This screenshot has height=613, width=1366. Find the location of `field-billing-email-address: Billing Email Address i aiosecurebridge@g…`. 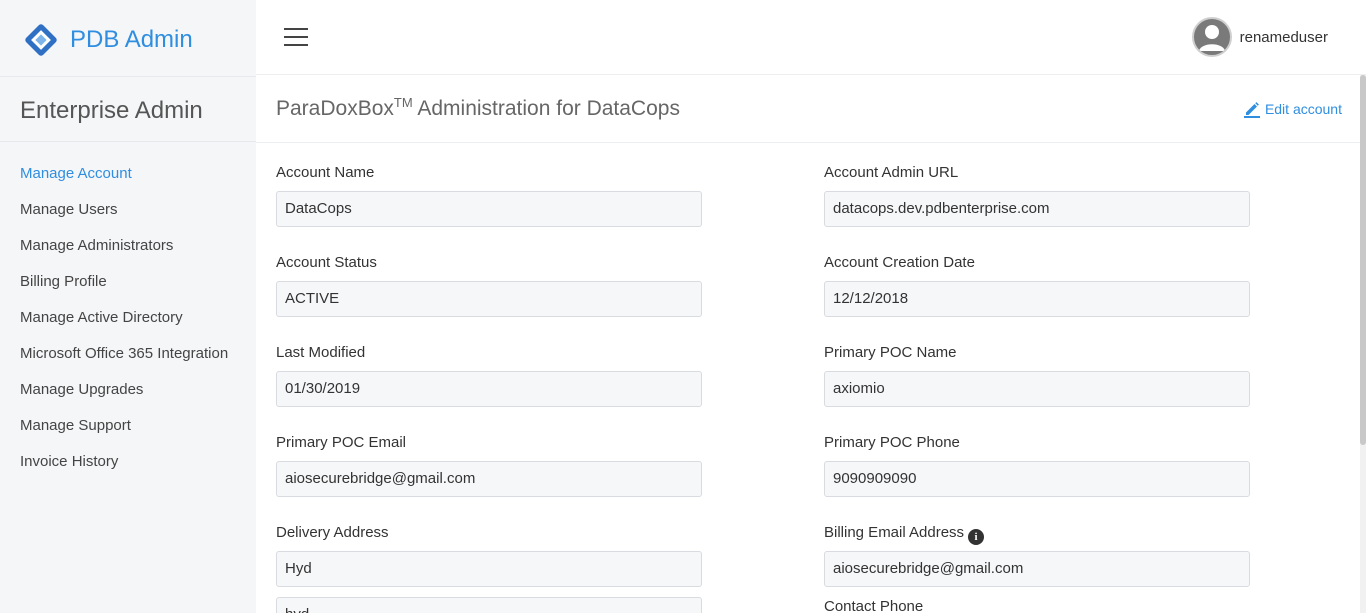

field-billing-email-address: Billing Email Address i aiosecurebridge@g… is located at coordinates (1037, 568).